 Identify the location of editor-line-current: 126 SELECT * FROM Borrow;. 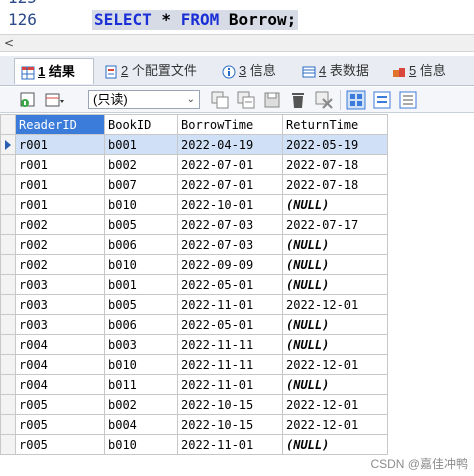
(237, 20).